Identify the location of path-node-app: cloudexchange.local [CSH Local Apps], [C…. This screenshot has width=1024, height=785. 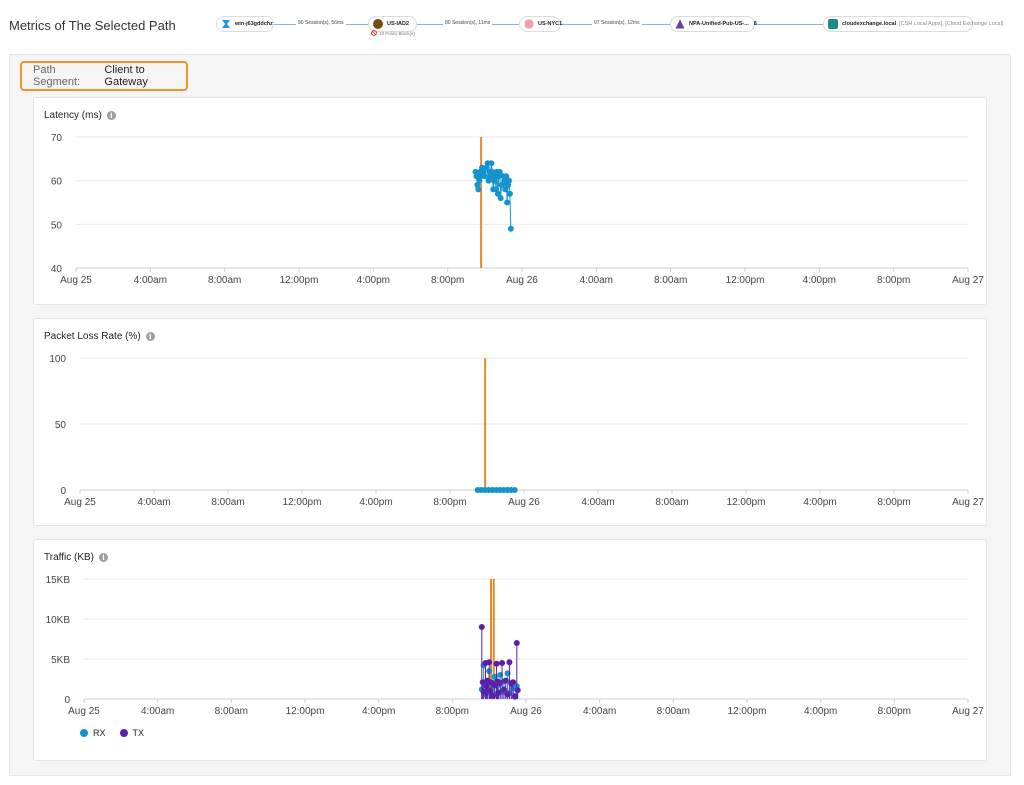
(913, 24).